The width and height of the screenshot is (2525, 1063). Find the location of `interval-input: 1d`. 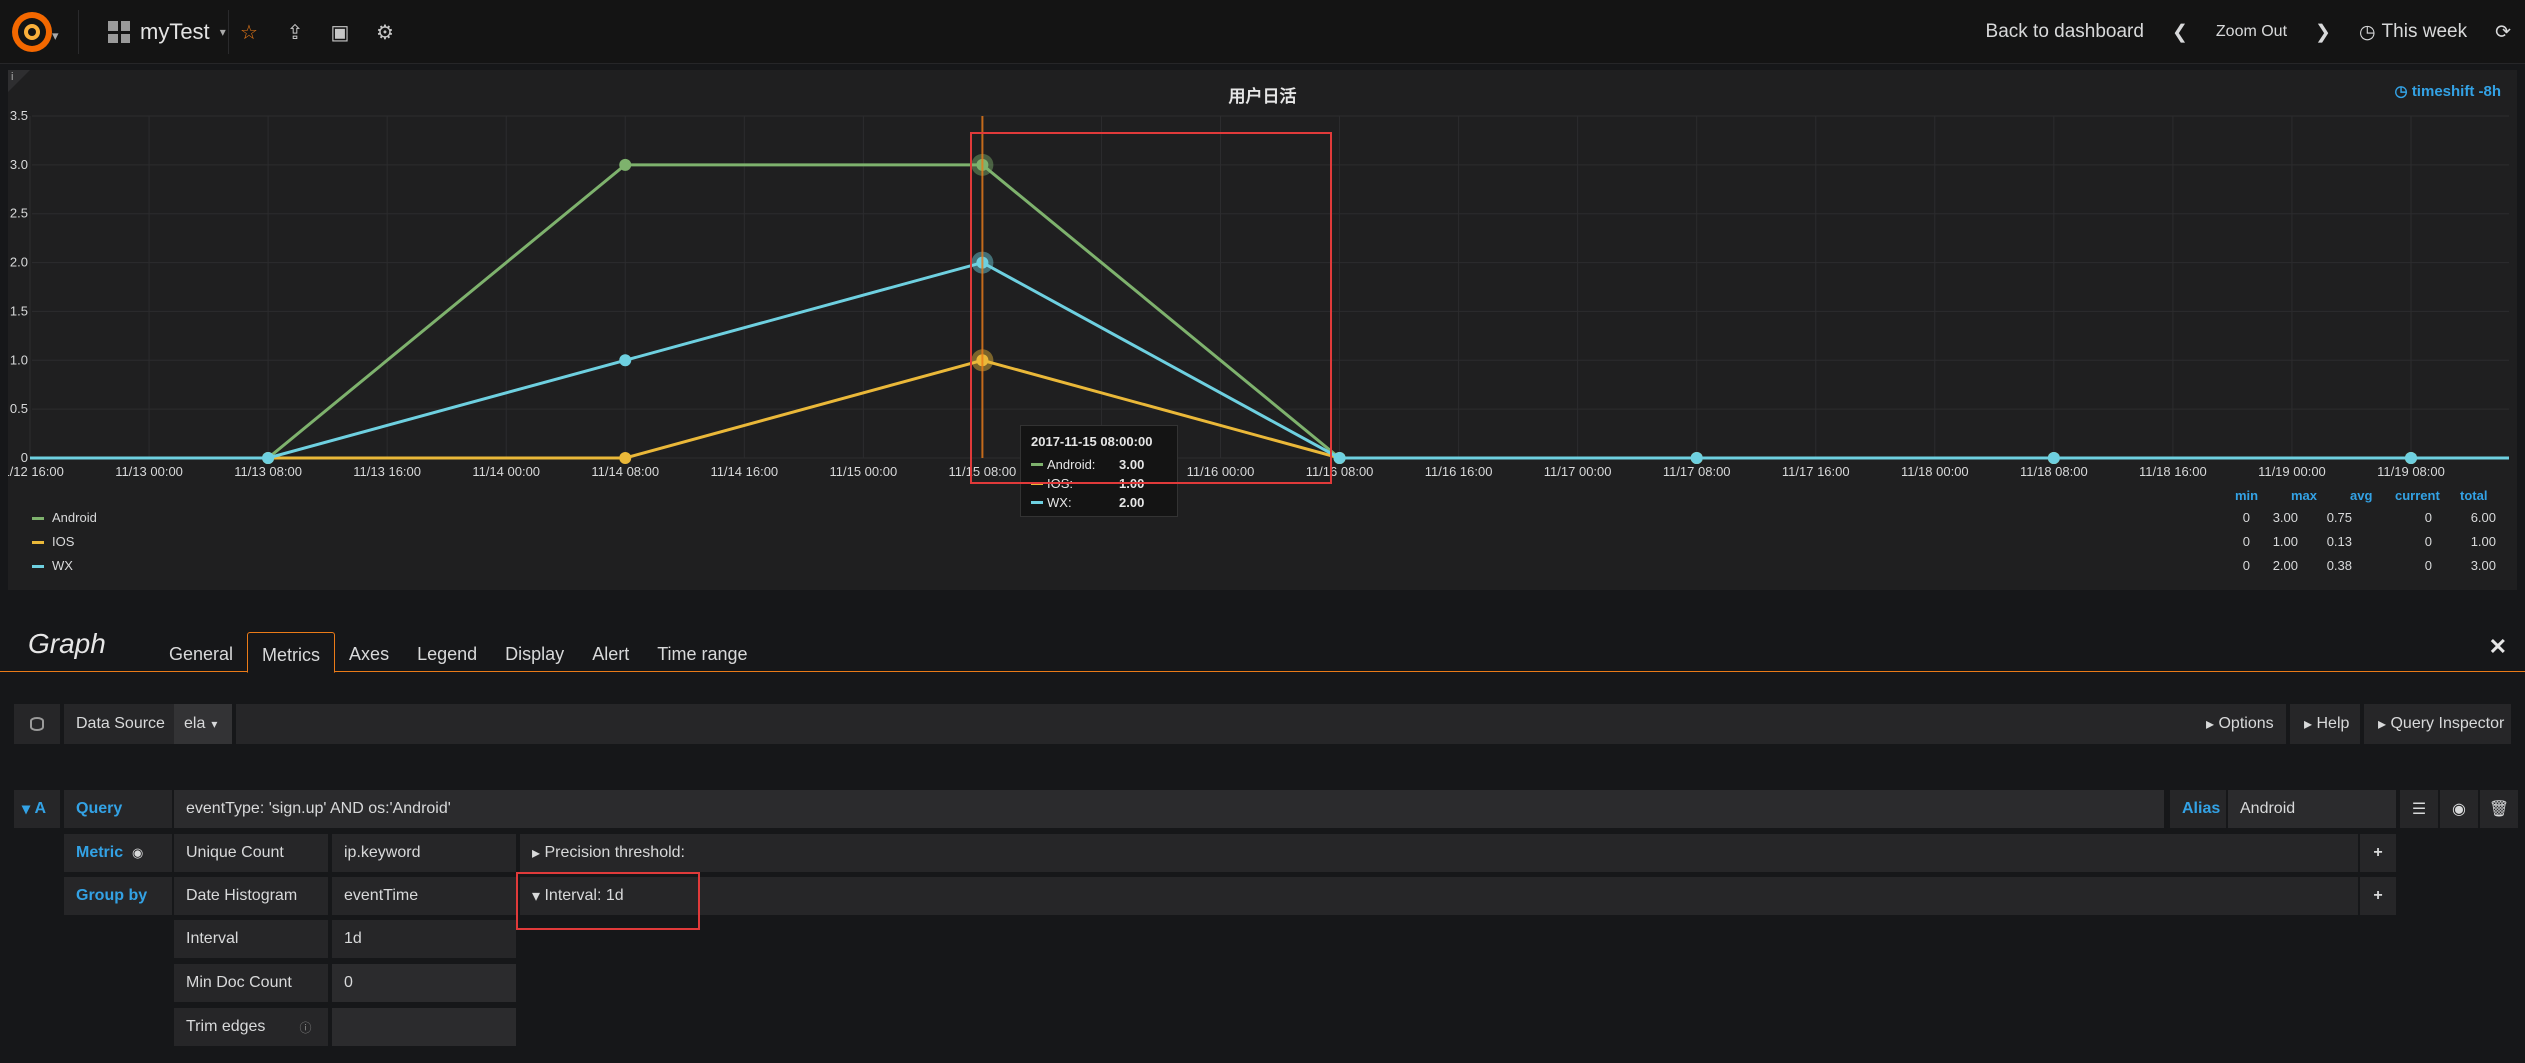

interval-input: 1d is located at coordinates (424, 939).